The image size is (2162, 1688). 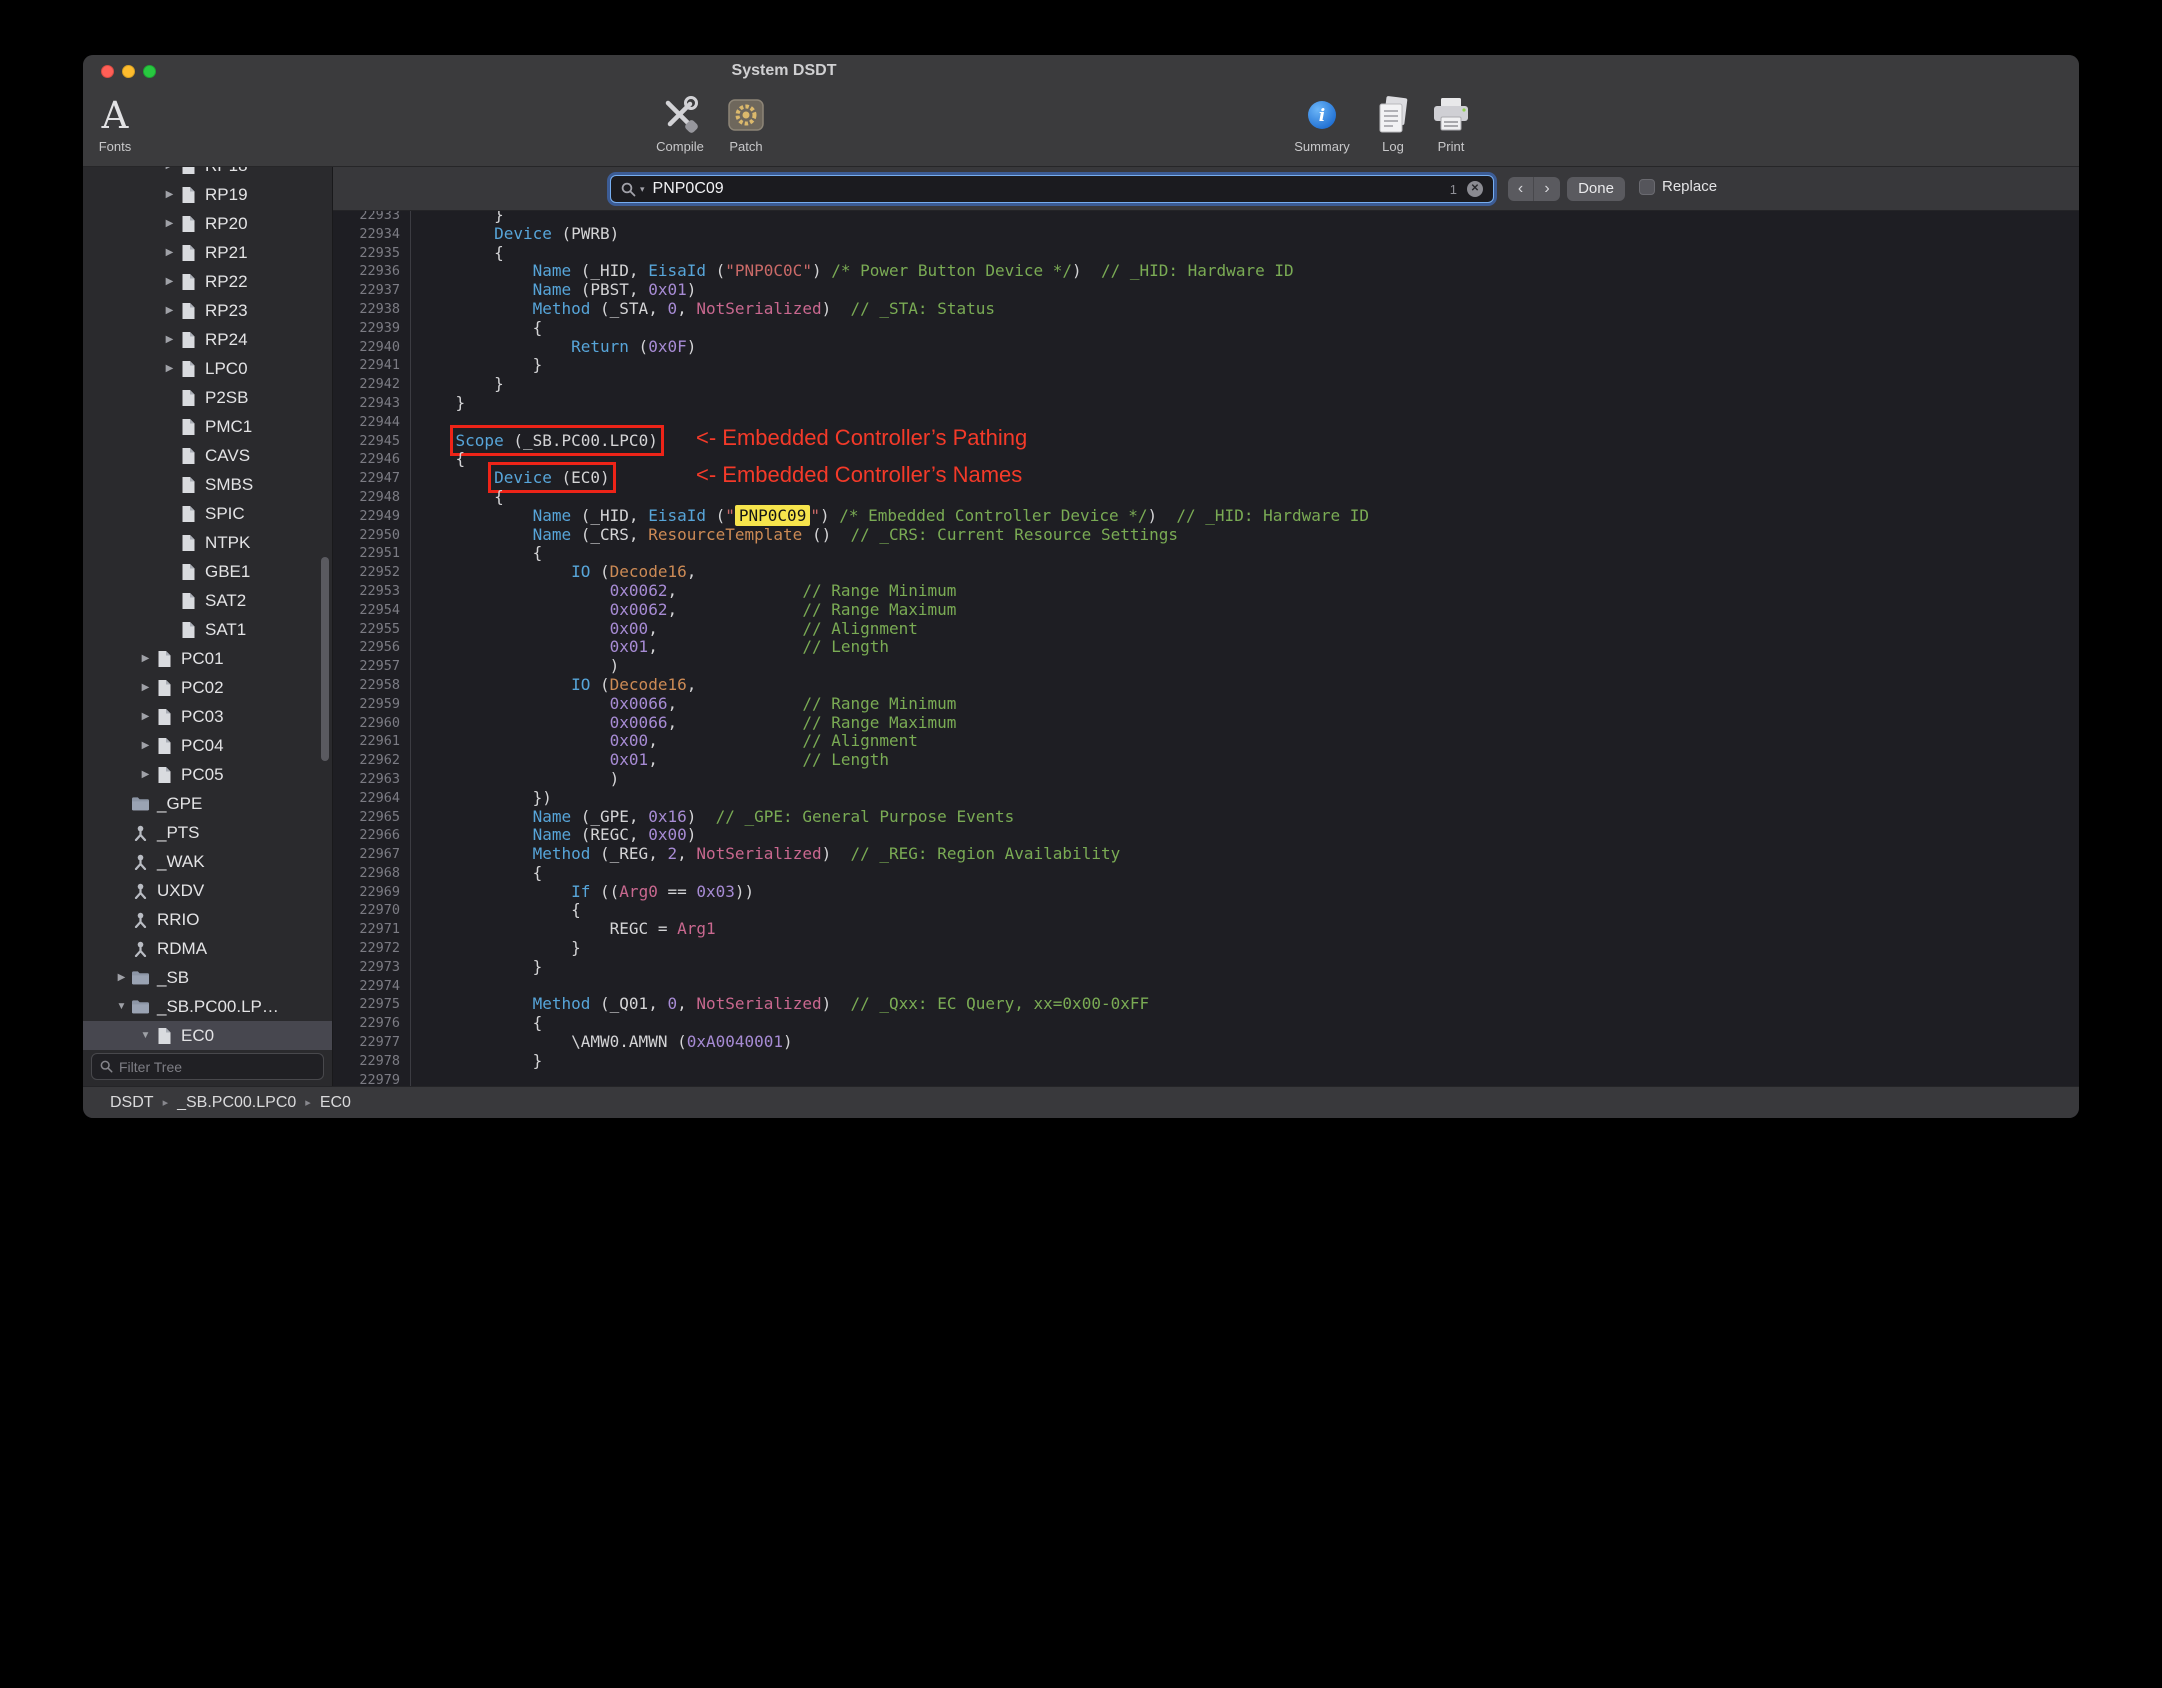 What do you see at coordinates (614, 666) in the screenshot?
I see `code-line-text: )` at bounding box center [614, 666].